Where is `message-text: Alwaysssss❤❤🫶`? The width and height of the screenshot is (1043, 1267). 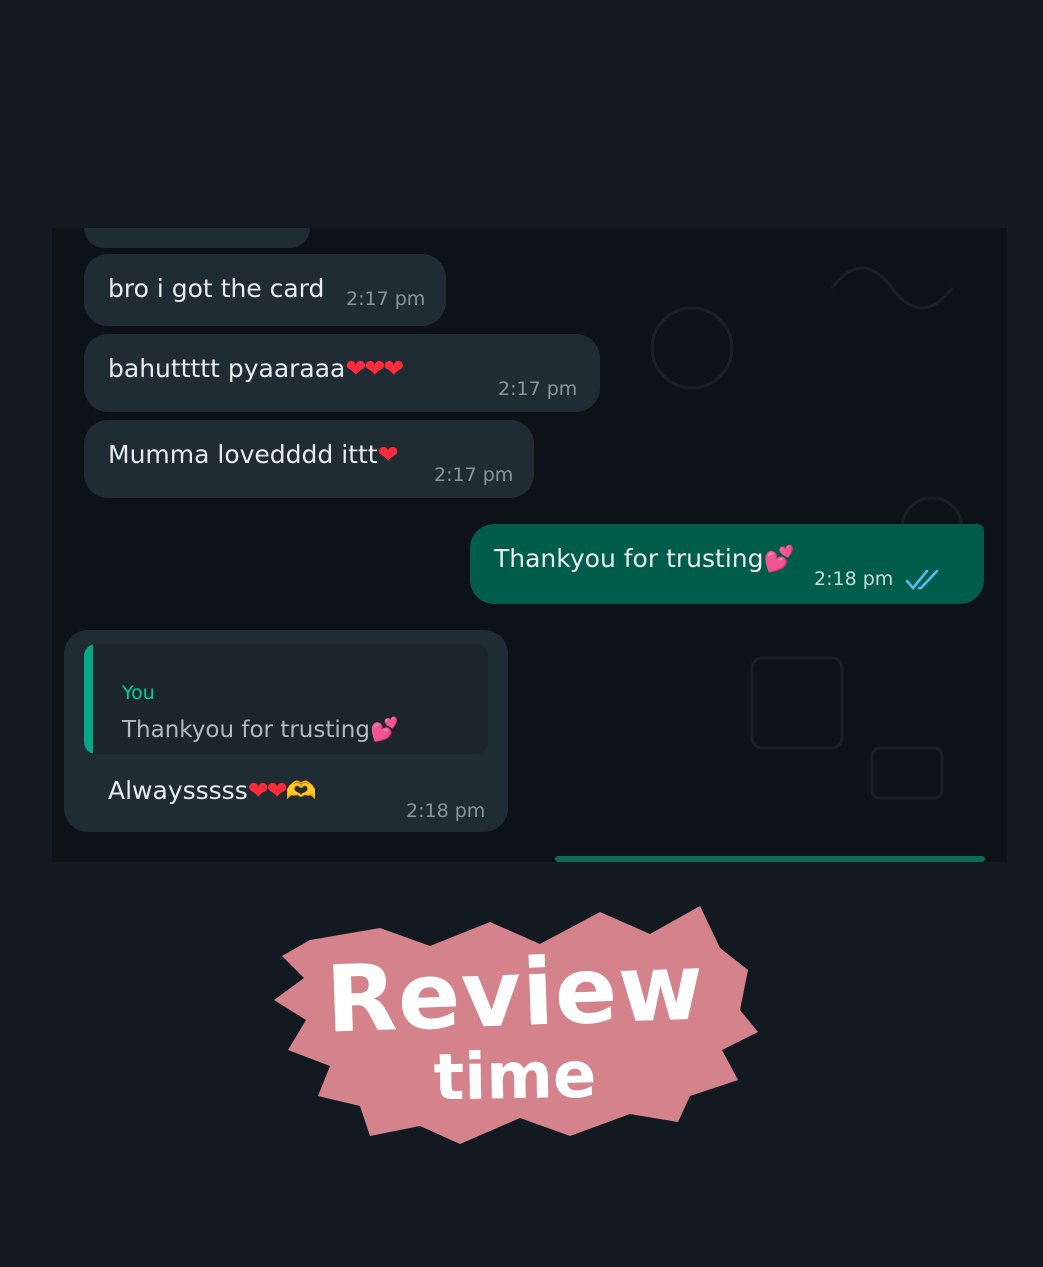 message-text: Alwaysssss❤❤🫶 is located at coordinates (212, 791).